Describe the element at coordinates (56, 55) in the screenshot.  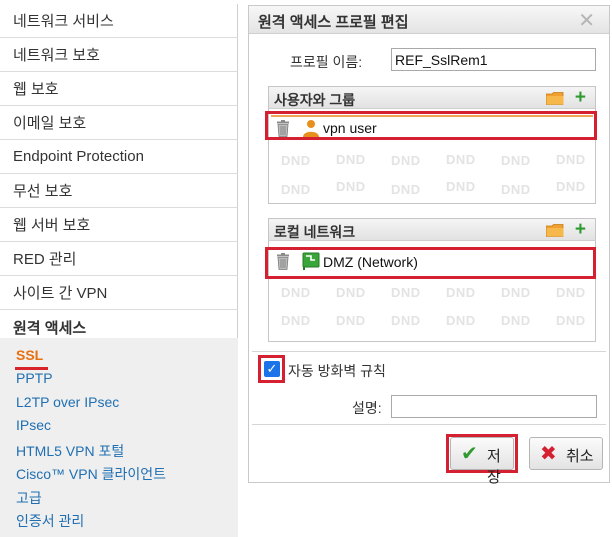
I see `sidebar-item-label: 네트워크 보호` at that location.